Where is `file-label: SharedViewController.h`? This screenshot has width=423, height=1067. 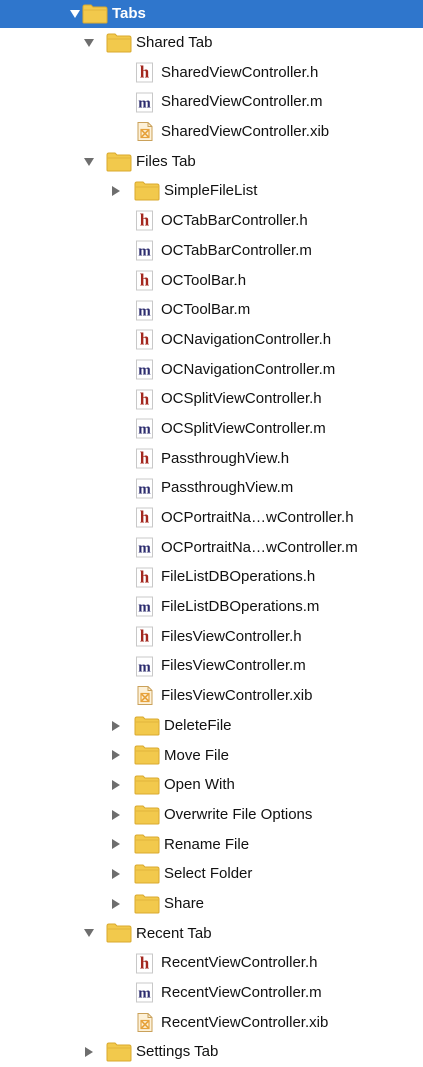 file-label: SharedViewController.h is located at coordinates (240, 72).